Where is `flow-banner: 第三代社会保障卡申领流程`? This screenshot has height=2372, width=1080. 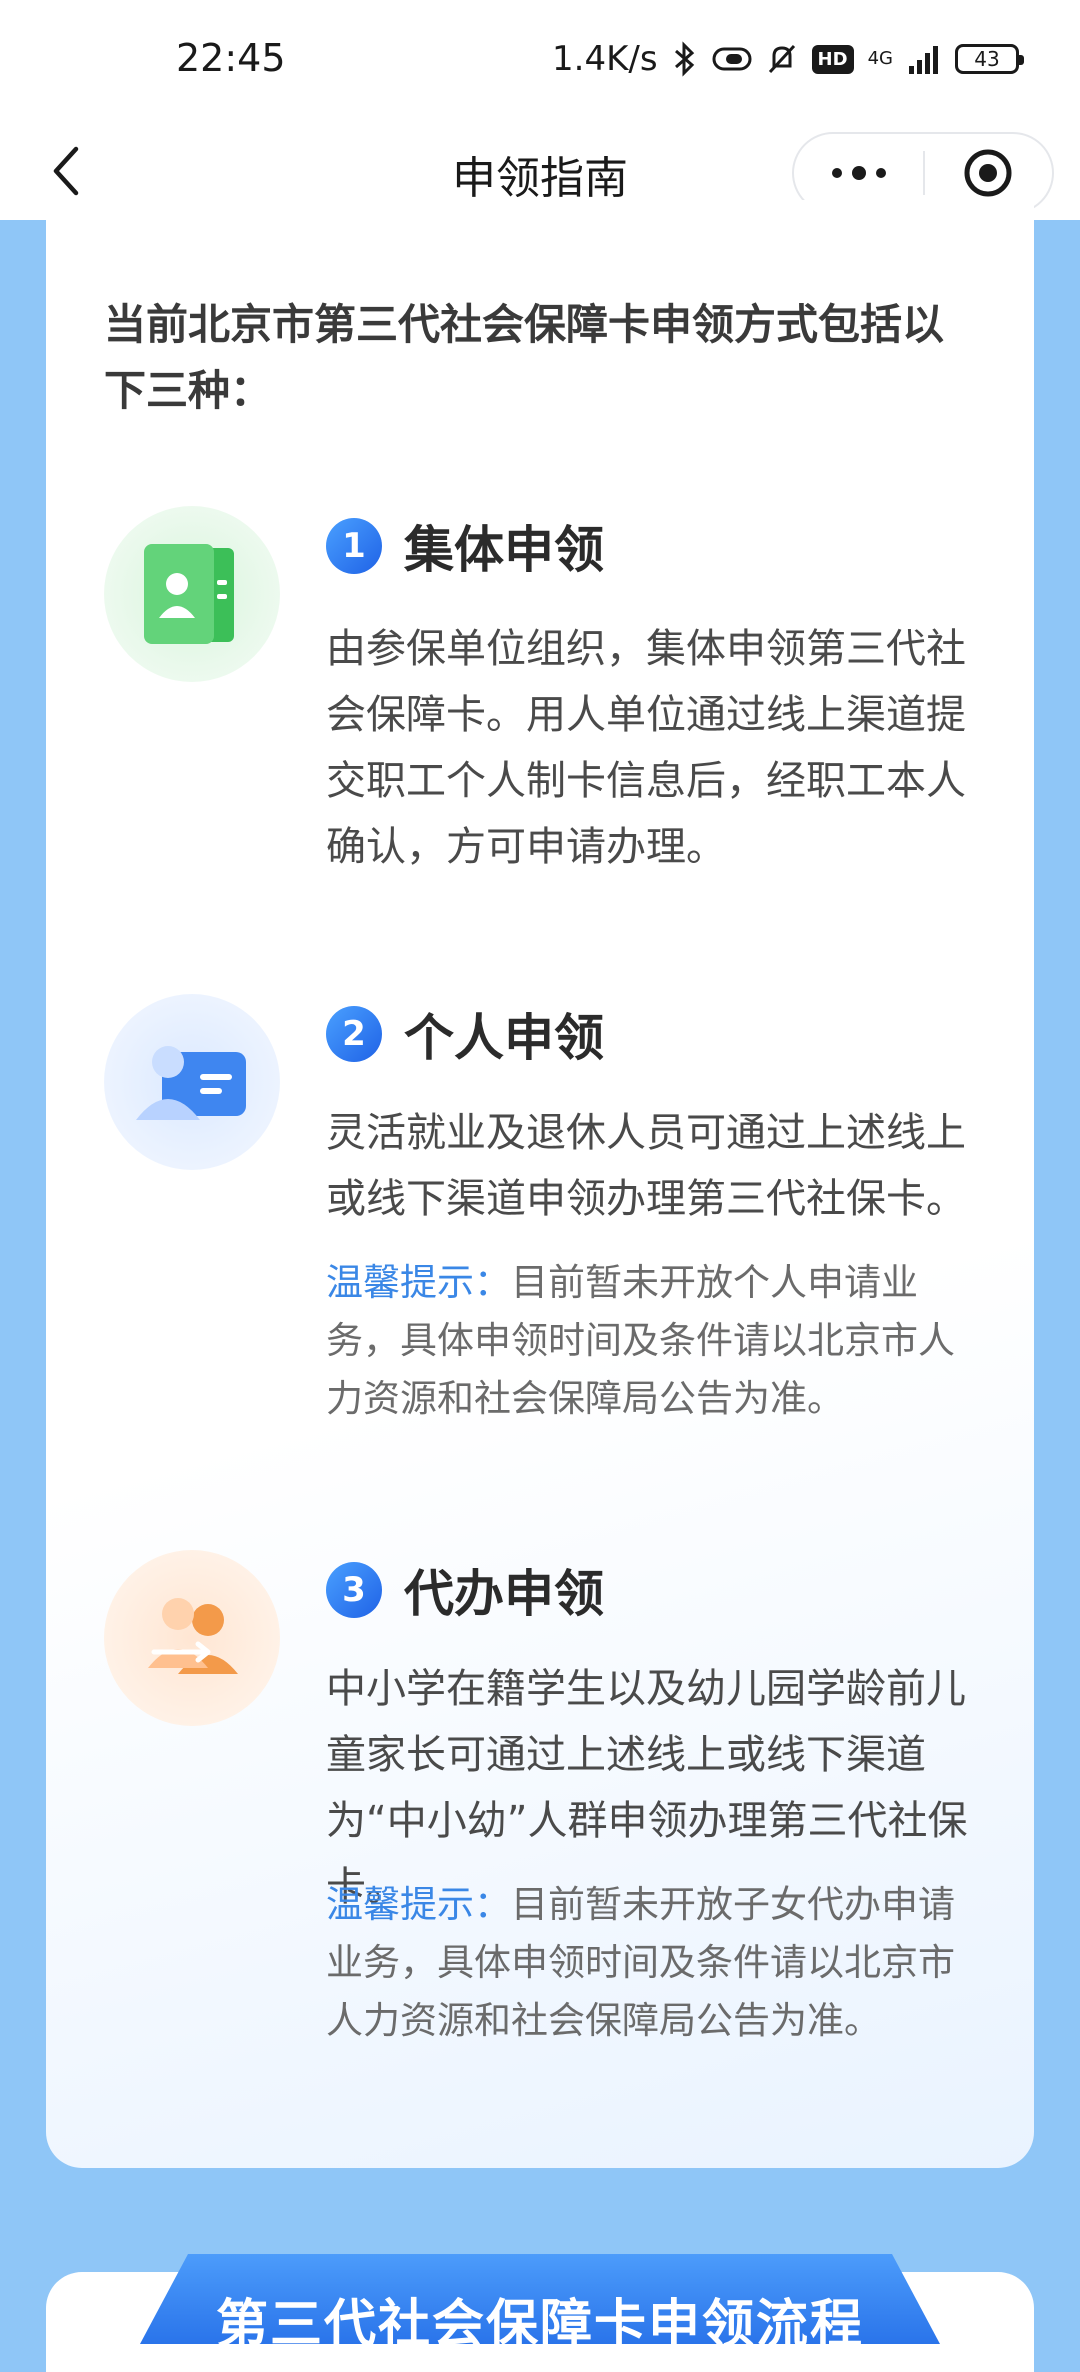
flow-banner: 第三代社会保障卡申领流程 is located at coordinates (540, 2299).